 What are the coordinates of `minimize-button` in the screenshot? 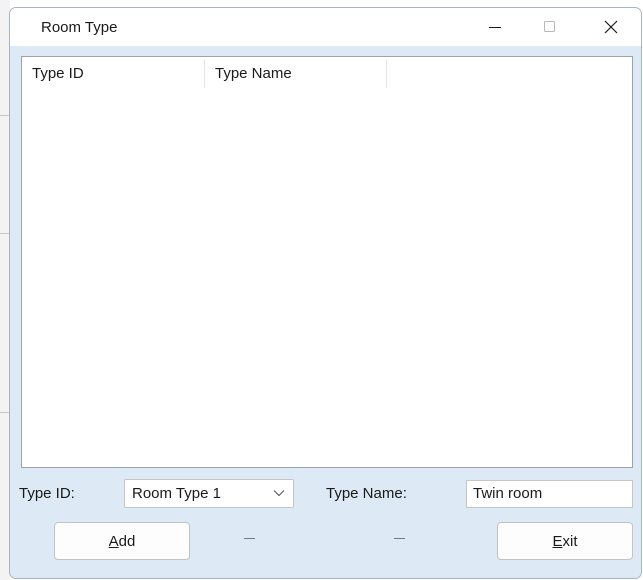 It's located at (495, 27).